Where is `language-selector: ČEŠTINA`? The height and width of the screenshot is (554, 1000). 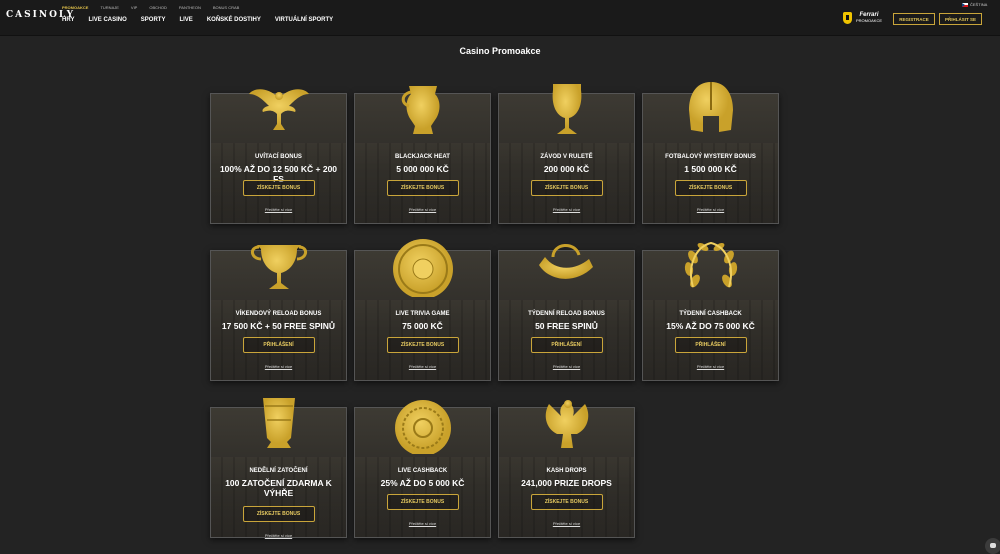 language-selector: ČEŠTINA is located at coordinates (974, 4).